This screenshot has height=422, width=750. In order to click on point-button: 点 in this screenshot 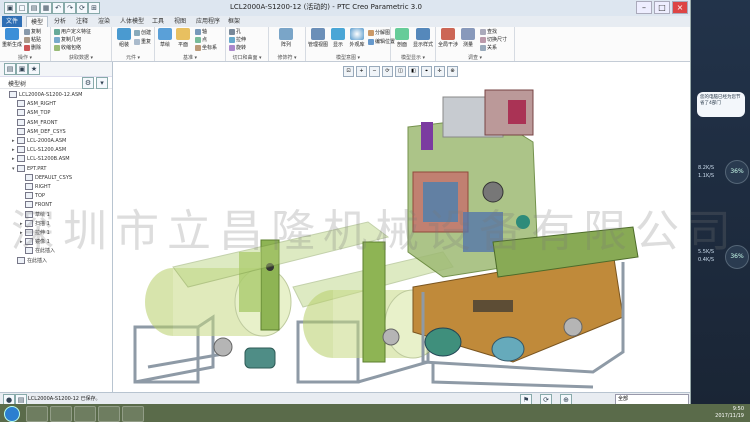, I will do `click(201, 39)`.